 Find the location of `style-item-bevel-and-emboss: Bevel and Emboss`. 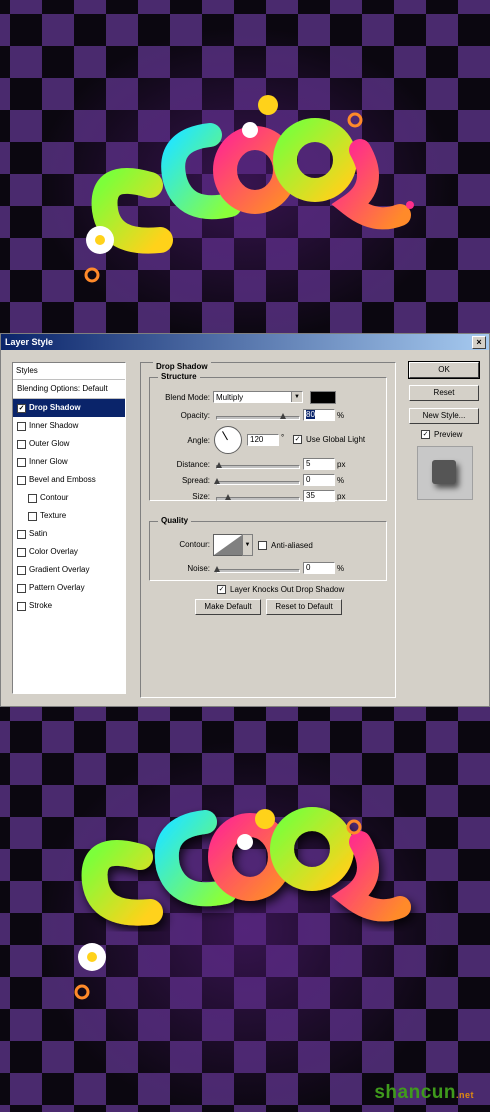

style-item-bevel-and-emboss: Bevel and Emboss is located at coordinates (69, 480).